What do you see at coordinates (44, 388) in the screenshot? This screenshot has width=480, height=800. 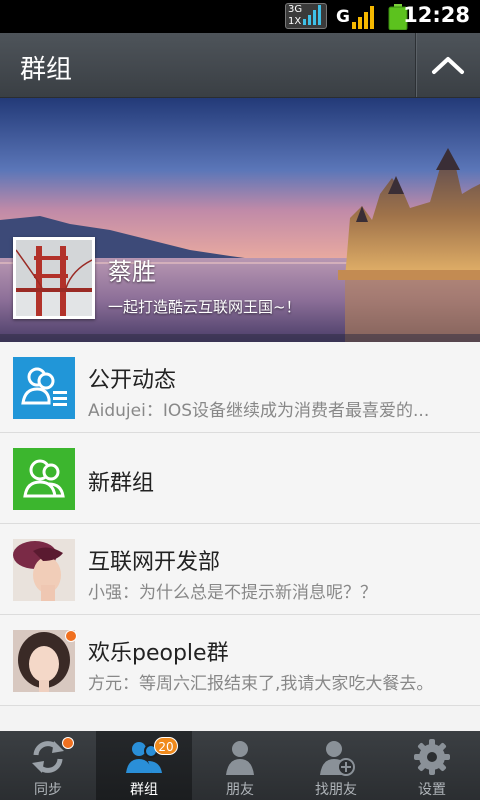 I see `public-feed-icon` at bounding box center [44, 388].